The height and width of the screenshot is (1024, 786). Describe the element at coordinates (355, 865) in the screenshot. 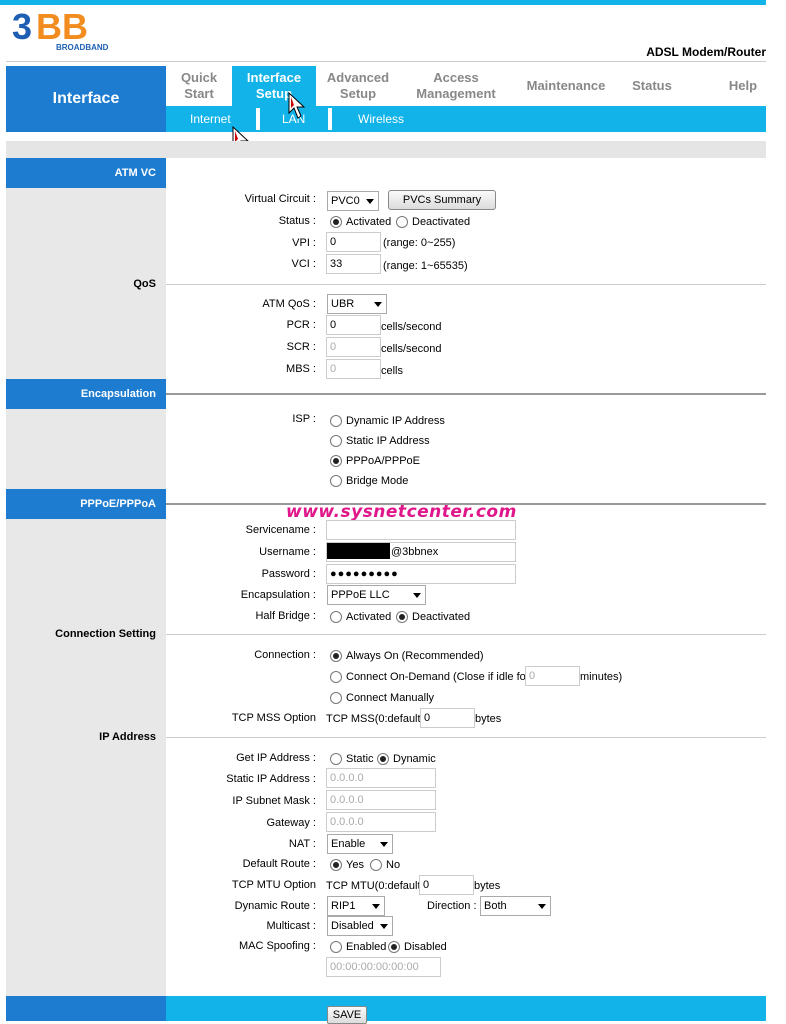

I see `default-route-yes-text: Yes` at that location.